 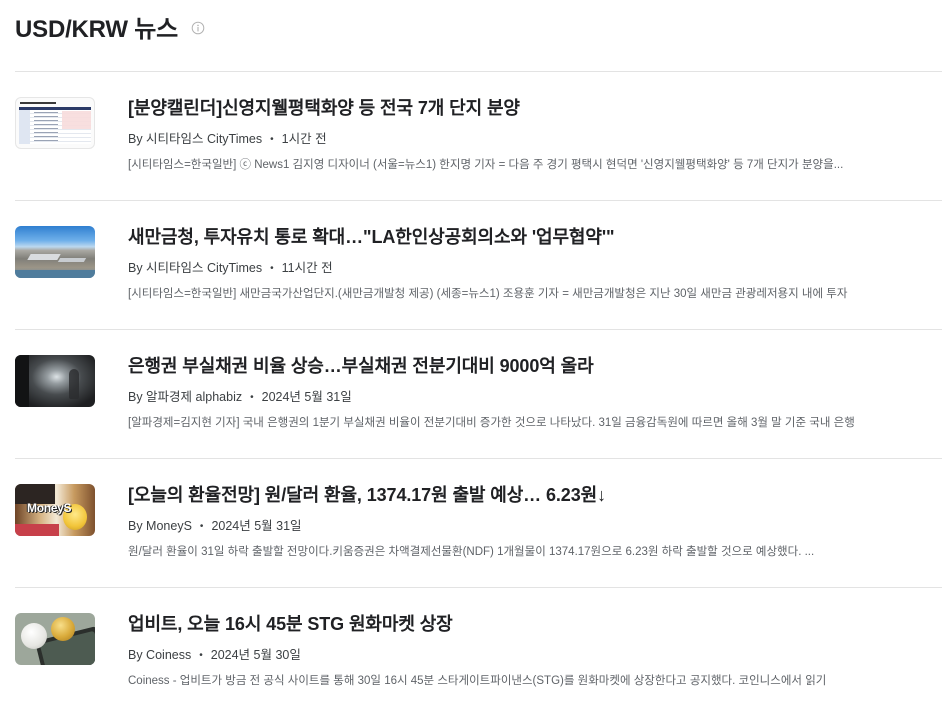 I want to click on news-time: 1시간 전, so click(x=304, y=139).